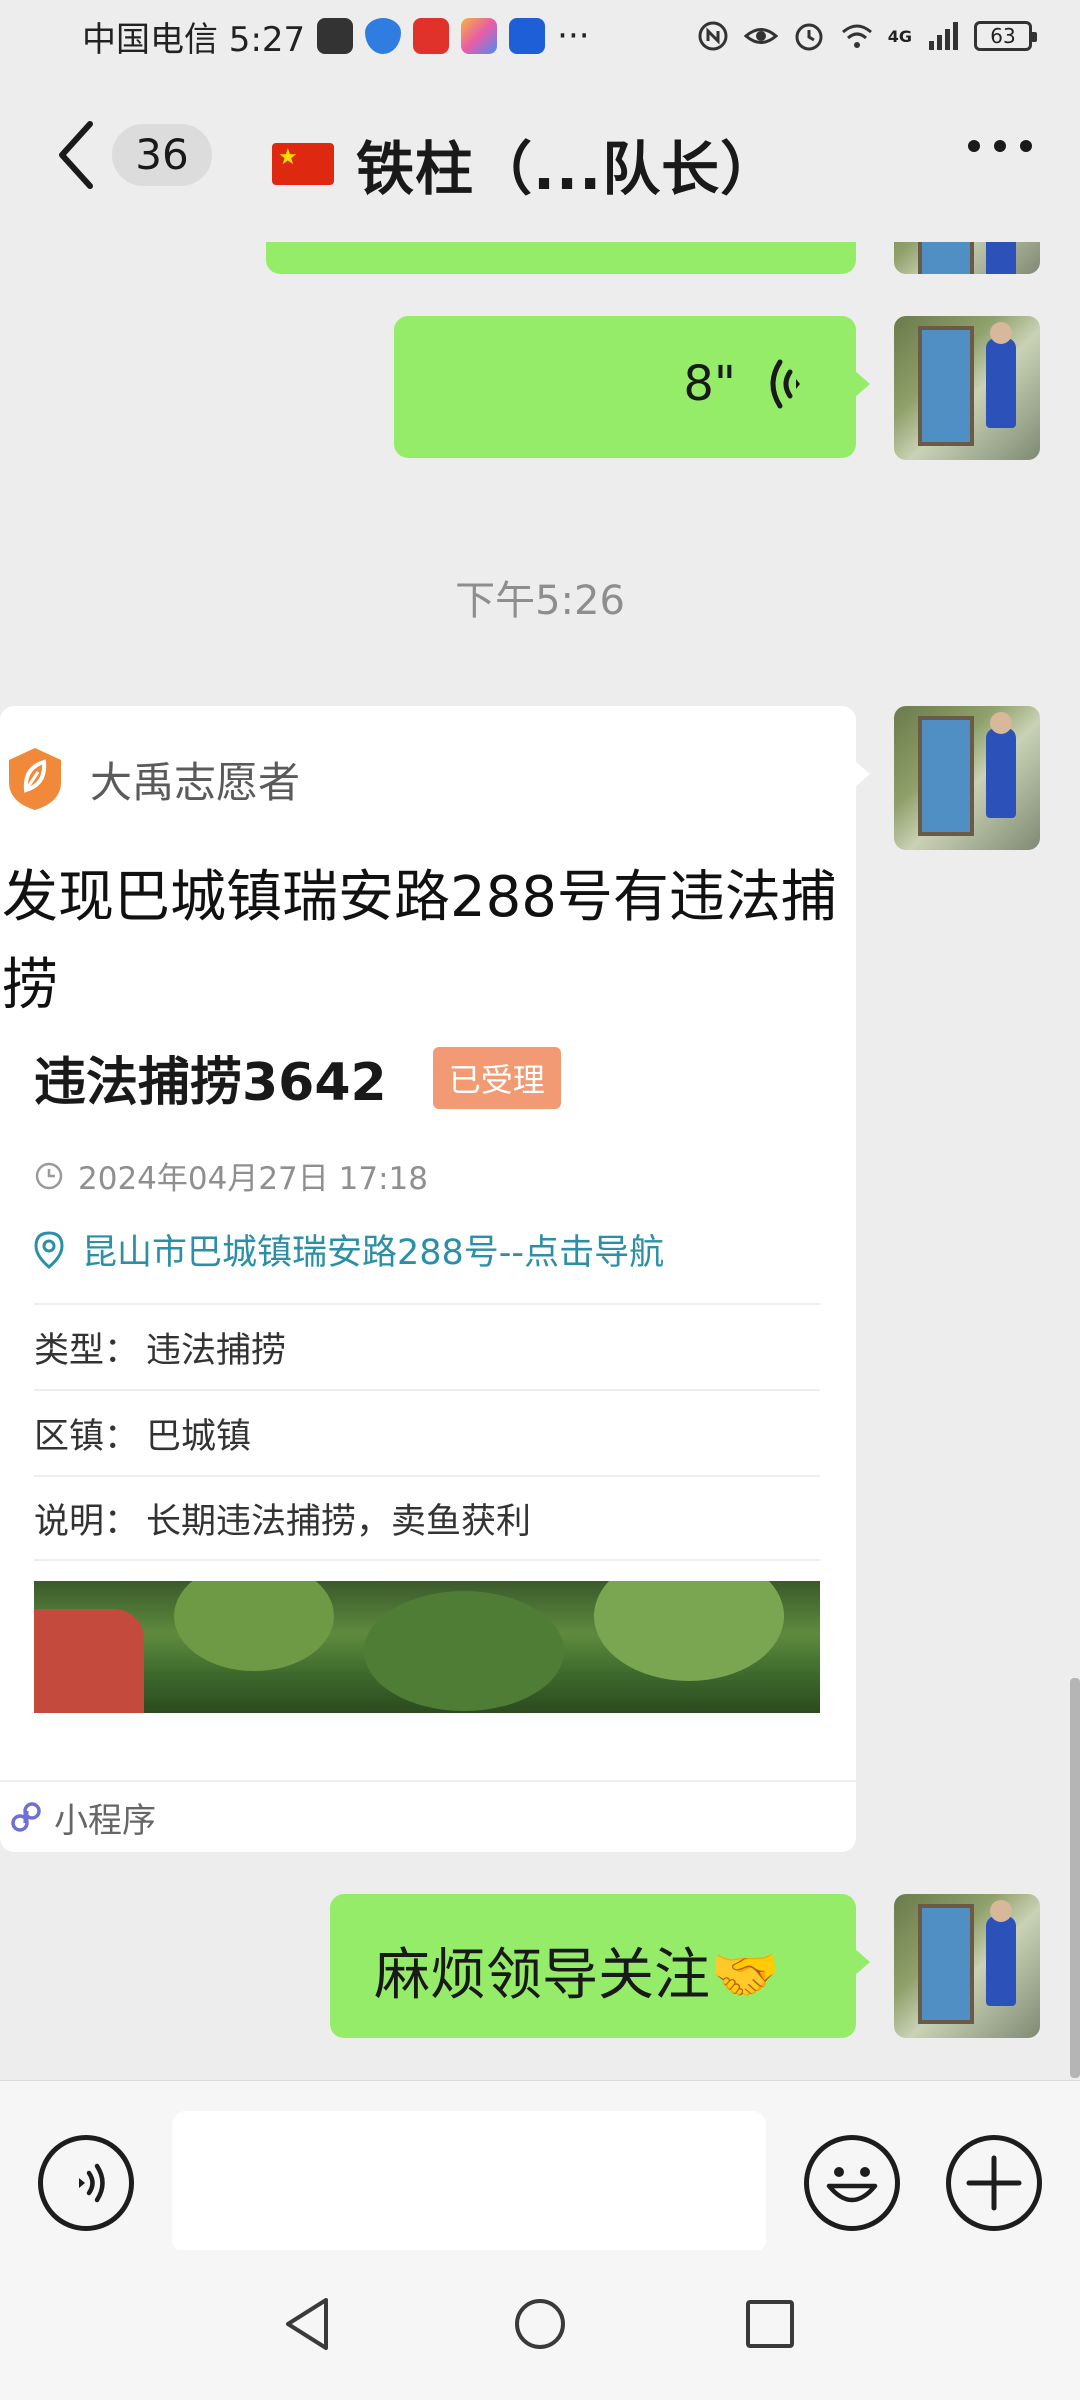 Image resolution: width=1080 pixels, height=2400 pixels. Describe the element at coordinates (253, 1179) in the screenshot. I see `case-datetime-text: 2024年04月27日 17:18` at that location.